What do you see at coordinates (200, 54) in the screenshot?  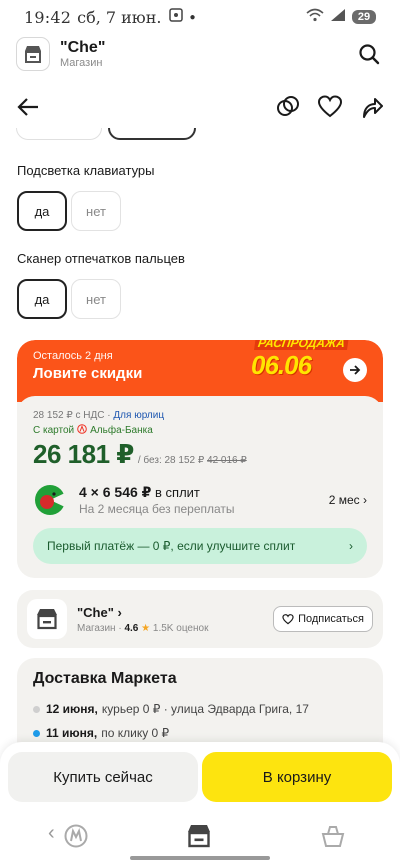 I see `shop-header: "Che" Магазин` at bounding box center [200, 54].